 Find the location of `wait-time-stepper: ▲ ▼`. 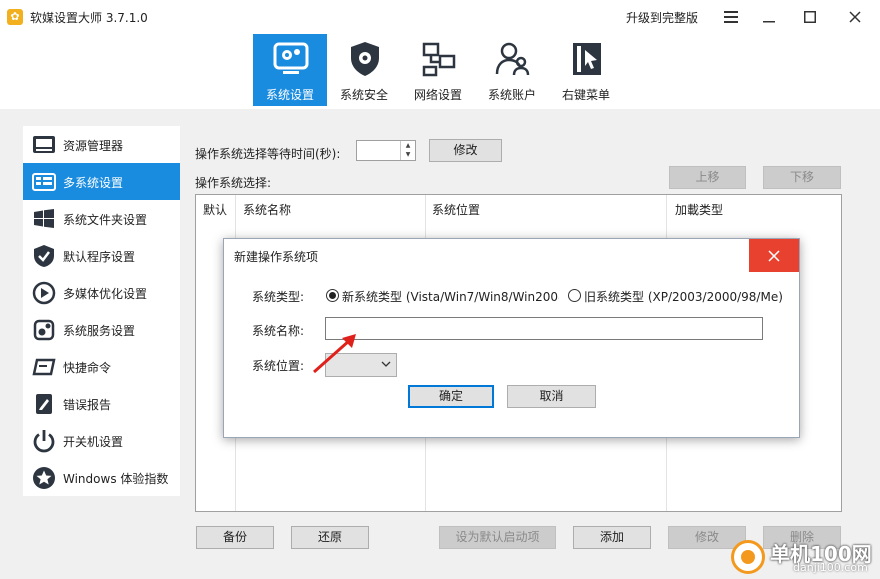

wait-time-stepper: ▲ ▼ is located at coordinates (386, 150).